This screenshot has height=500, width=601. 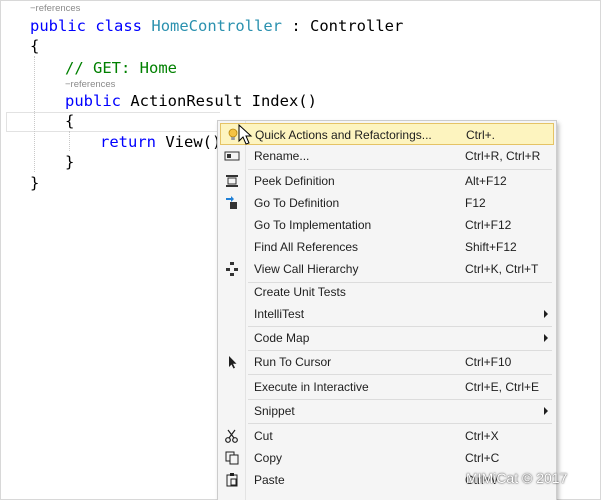 What do you see at coordinates (121, 68) in the screenshot?
I see `code-comment: // GET: Home` at bounding box center [121, 68].